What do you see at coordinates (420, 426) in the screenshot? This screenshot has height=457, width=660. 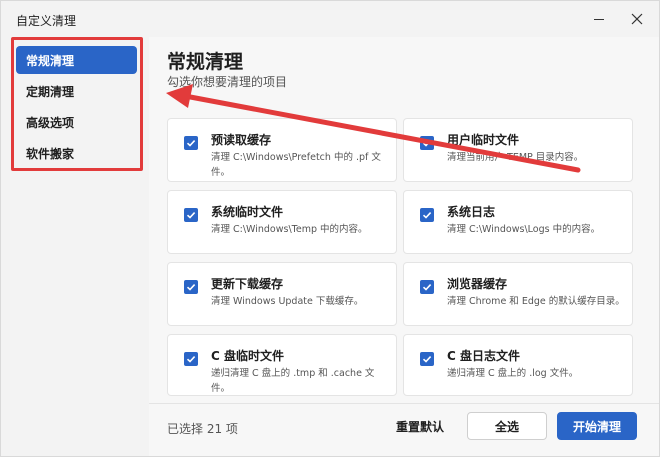 I see `reset-defaults-button: 重置默认` at bounding box center [420, 426].